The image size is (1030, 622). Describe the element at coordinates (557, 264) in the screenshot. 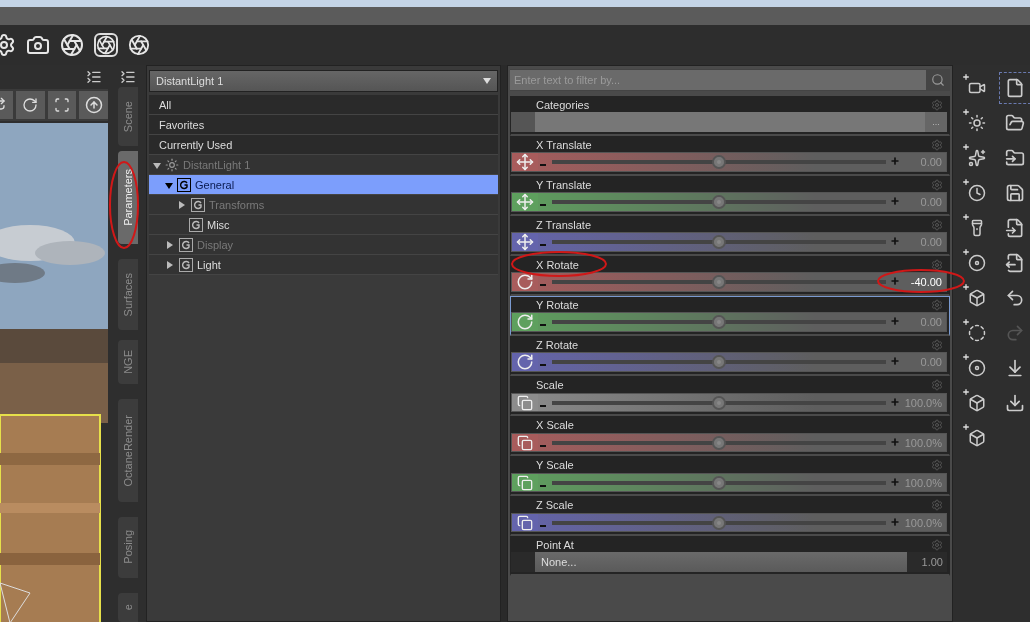

I see `parameter-label: X Rotate` at that location.